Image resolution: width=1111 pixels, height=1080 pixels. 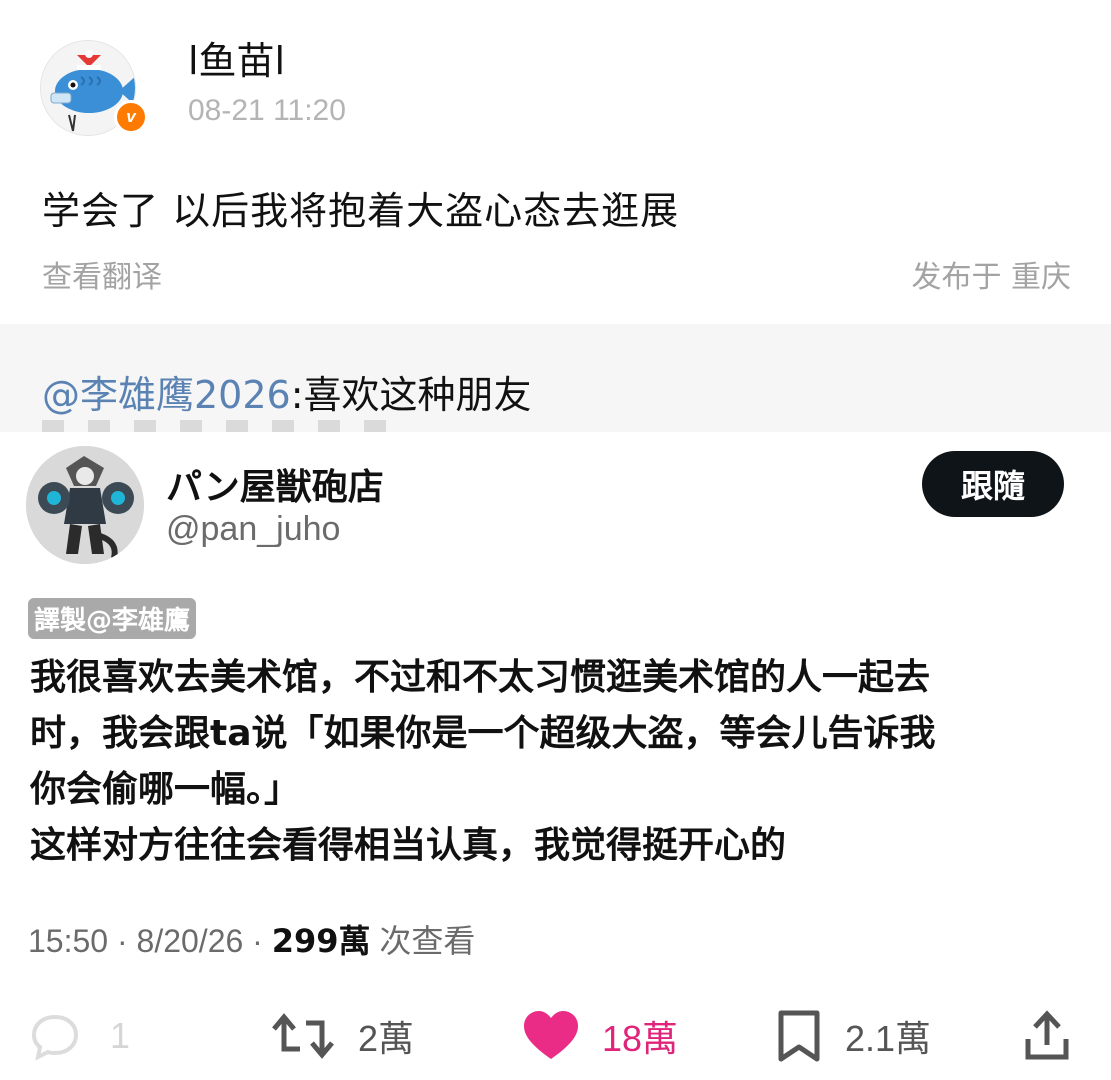 What do you see at coordinates (888, 1038) in the screenshot?
I see `bookmark-count: 2.1萬` at bounding box center [888, 1038].